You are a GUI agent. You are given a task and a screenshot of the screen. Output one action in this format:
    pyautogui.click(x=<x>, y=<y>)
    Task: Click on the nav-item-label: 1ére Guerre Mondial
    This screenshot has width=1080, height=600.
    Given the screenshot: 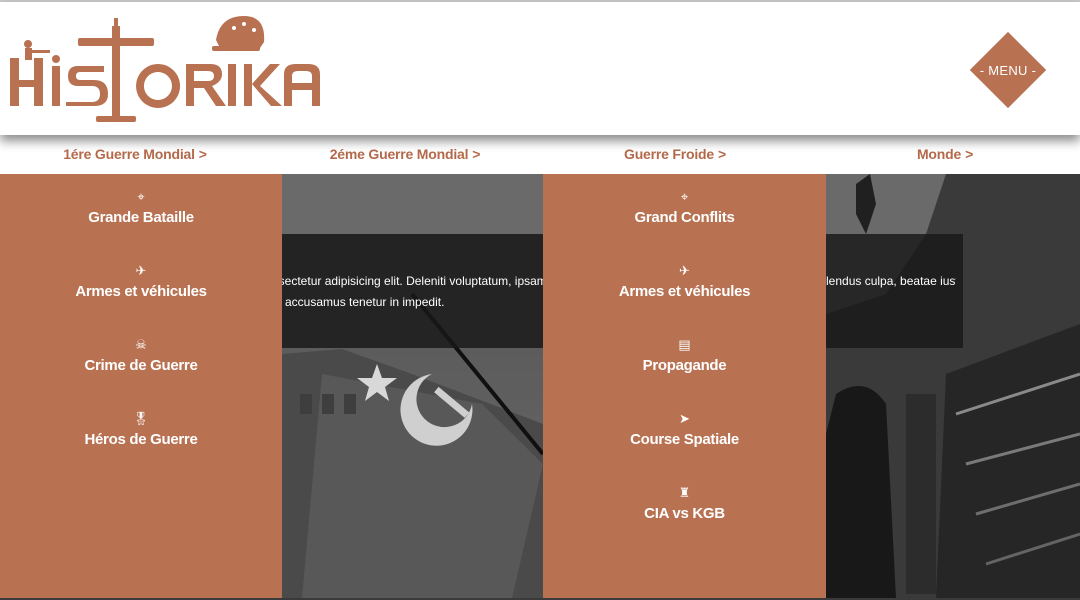 What is the action you would take?
    pyautogui.click(x=129, y=153)
    